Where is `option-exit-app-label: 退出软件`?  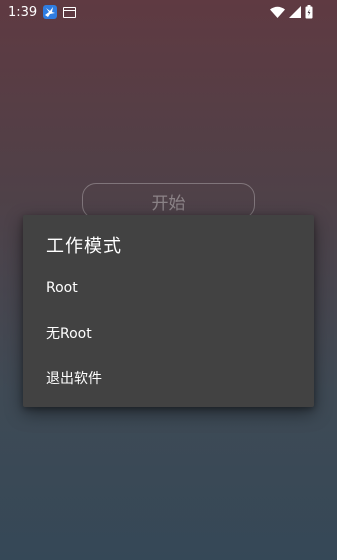
option-exit-app-label: 退出软件 is located at coordinates (74, 379).